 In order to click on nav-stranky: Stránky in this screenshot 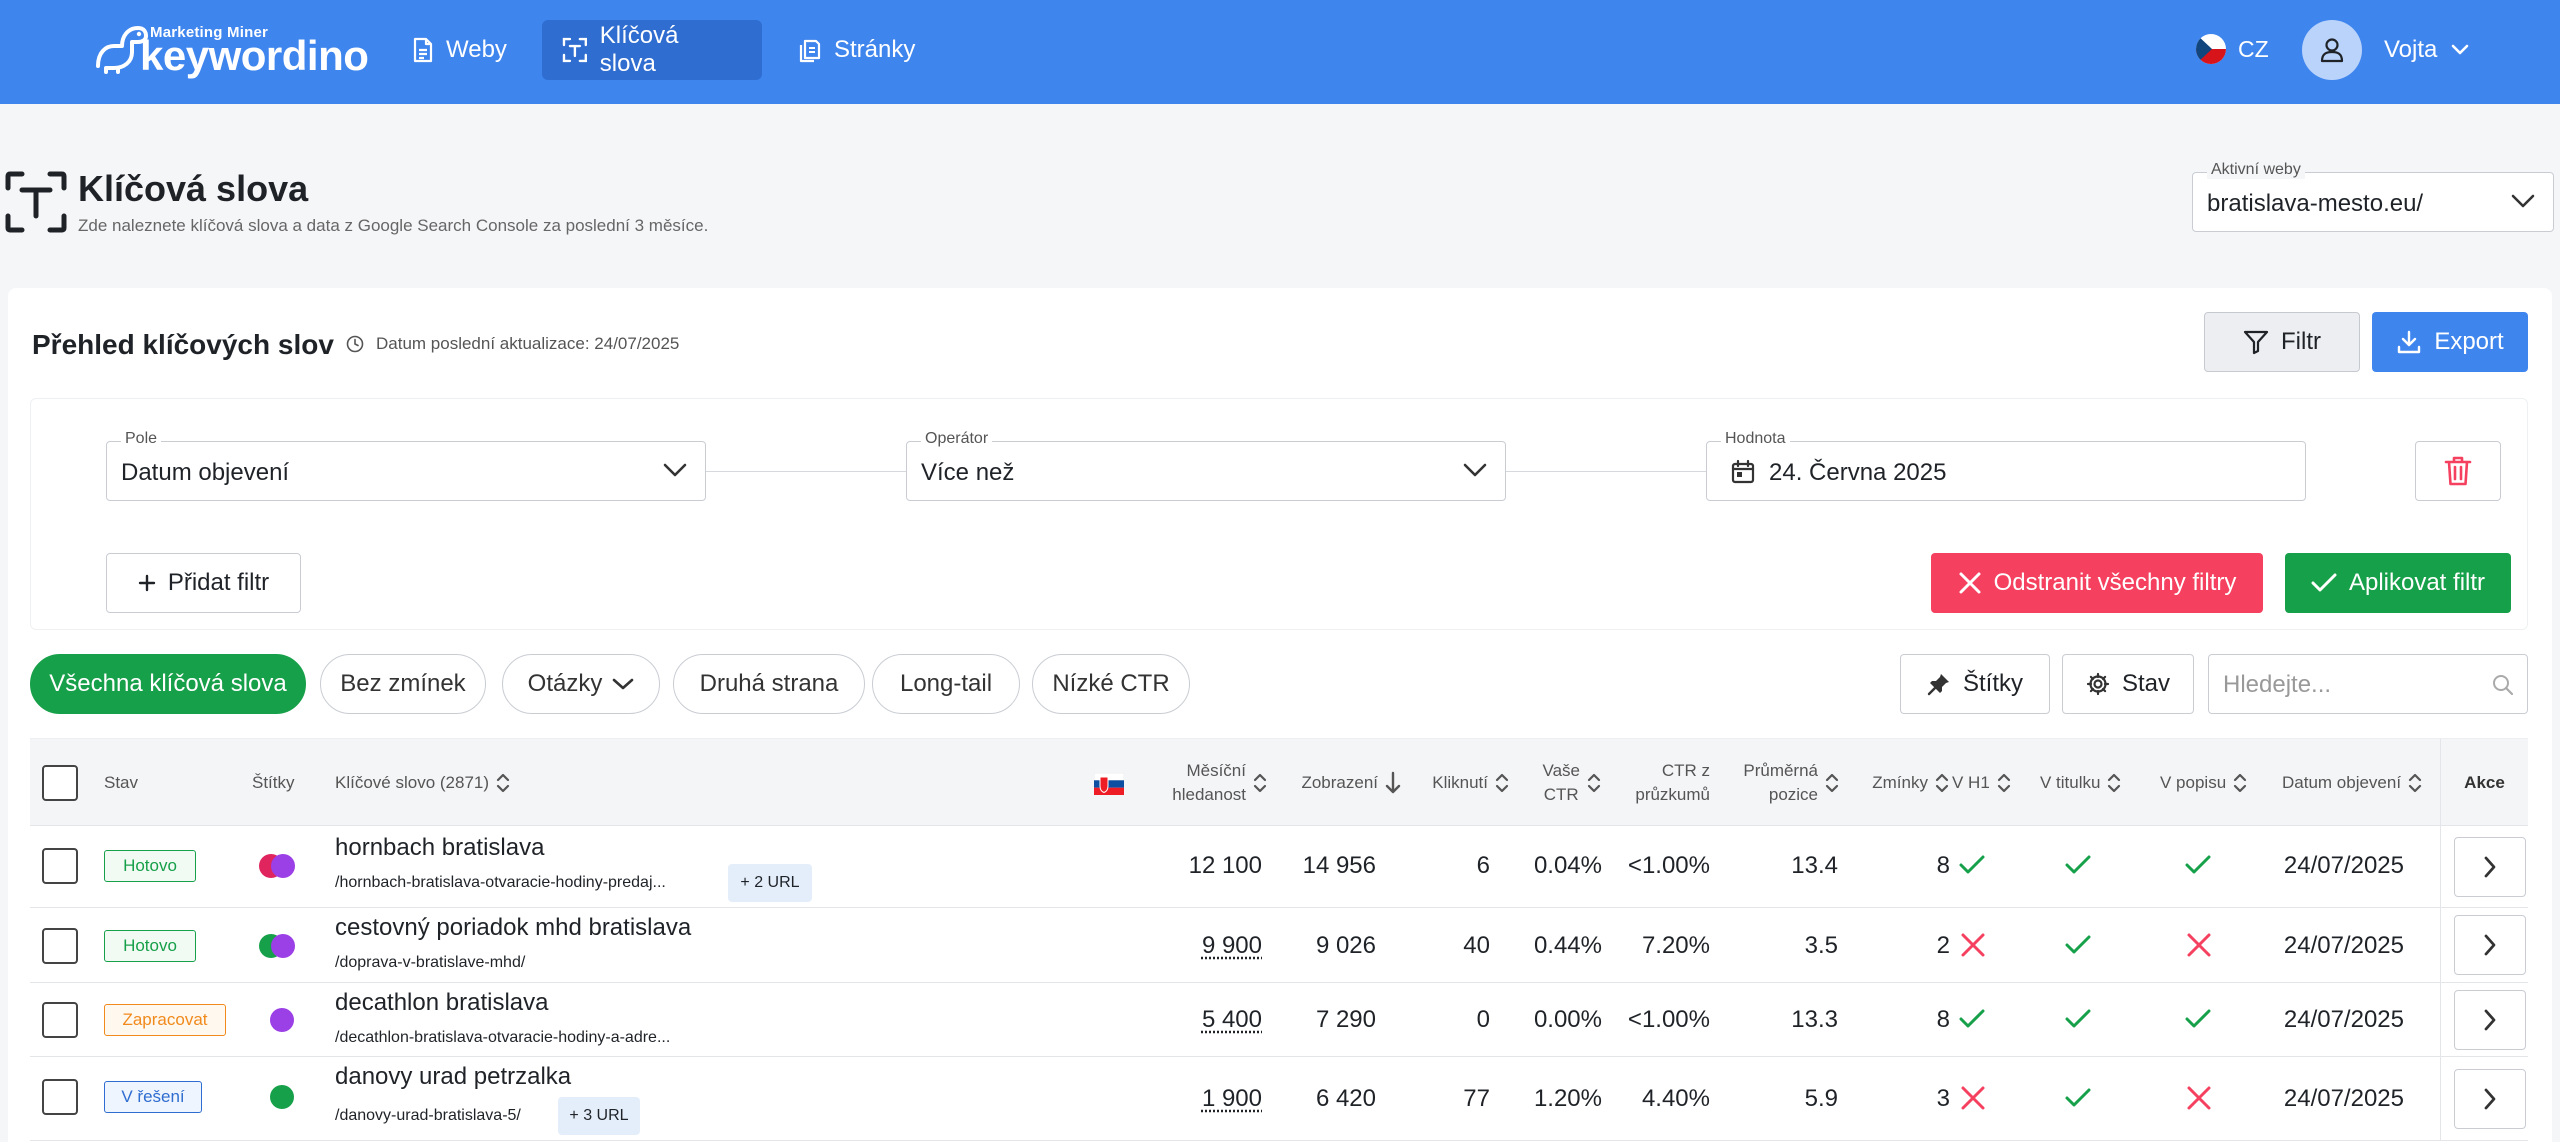, I will do `click(857, 50)`.